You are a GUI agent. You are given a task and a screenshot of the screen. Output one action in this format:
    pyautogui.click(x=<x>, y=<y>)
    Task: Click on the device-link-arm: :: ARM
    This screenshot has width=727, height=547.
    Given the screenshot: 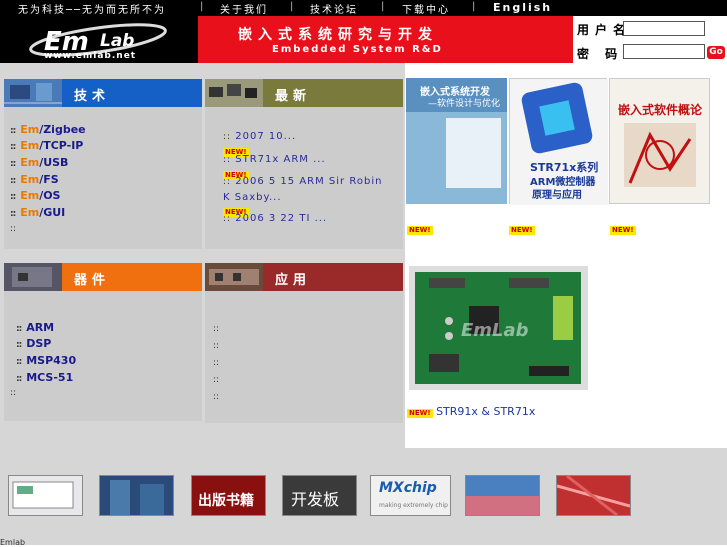 What is the action you would take?
    pyautogui.click(x=35, y=327)
    